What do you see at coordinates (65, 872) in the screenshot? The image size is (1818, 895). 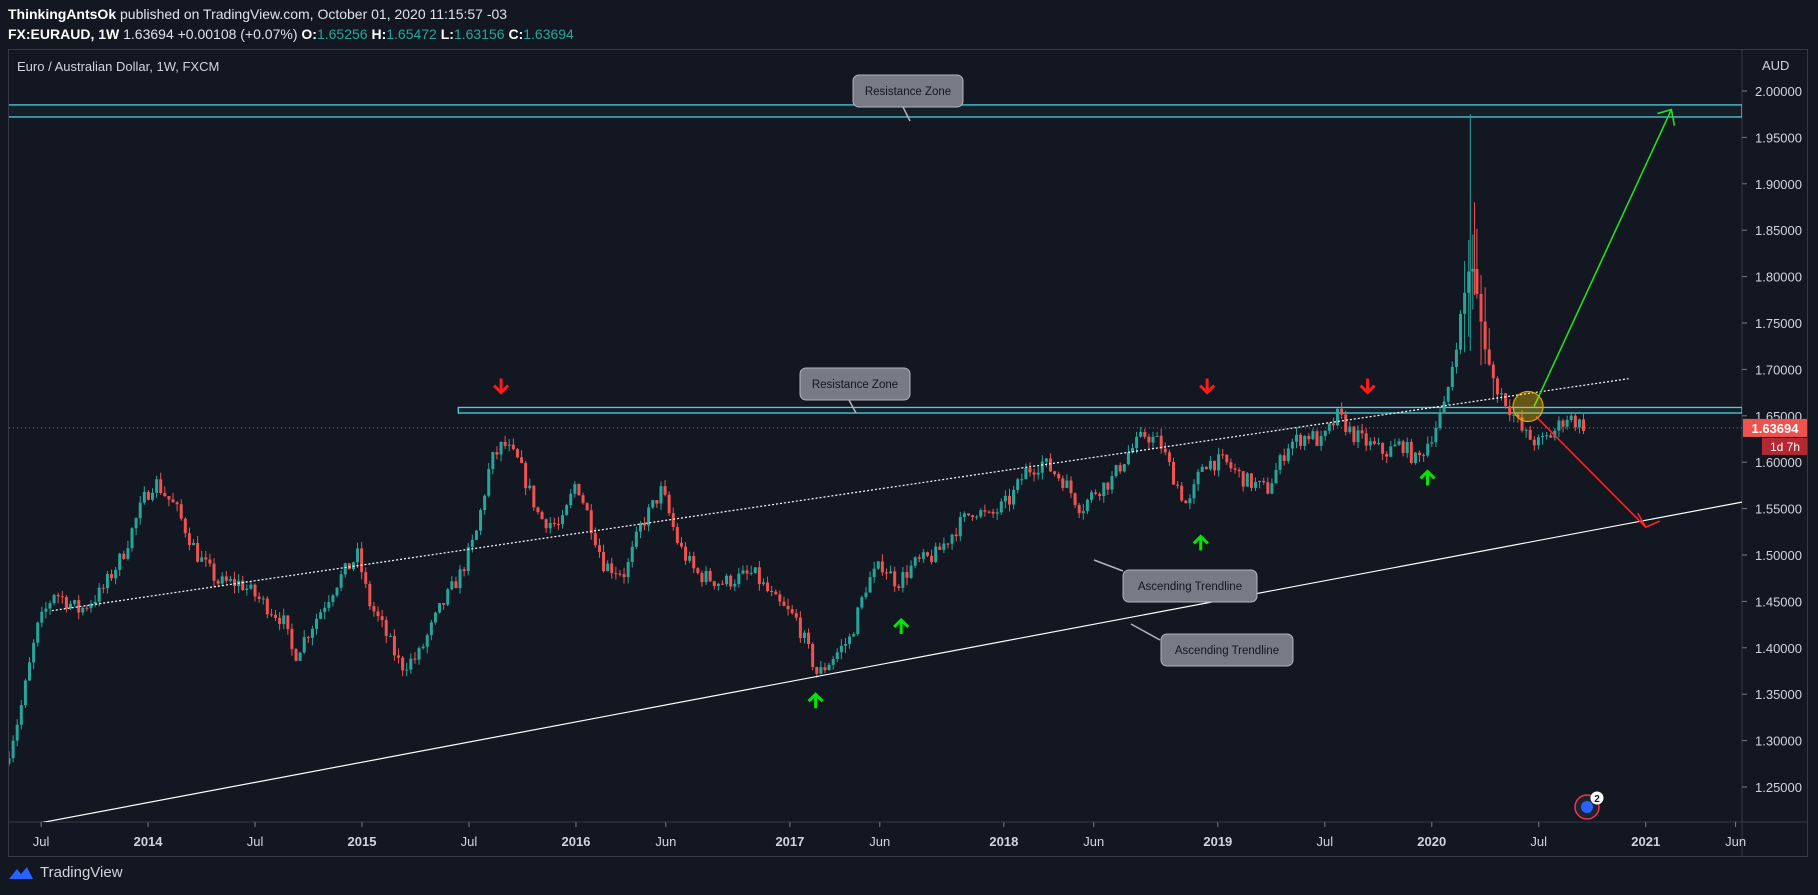 I see `tradingview-logo: TradingView` at bounding box center [65, 872].